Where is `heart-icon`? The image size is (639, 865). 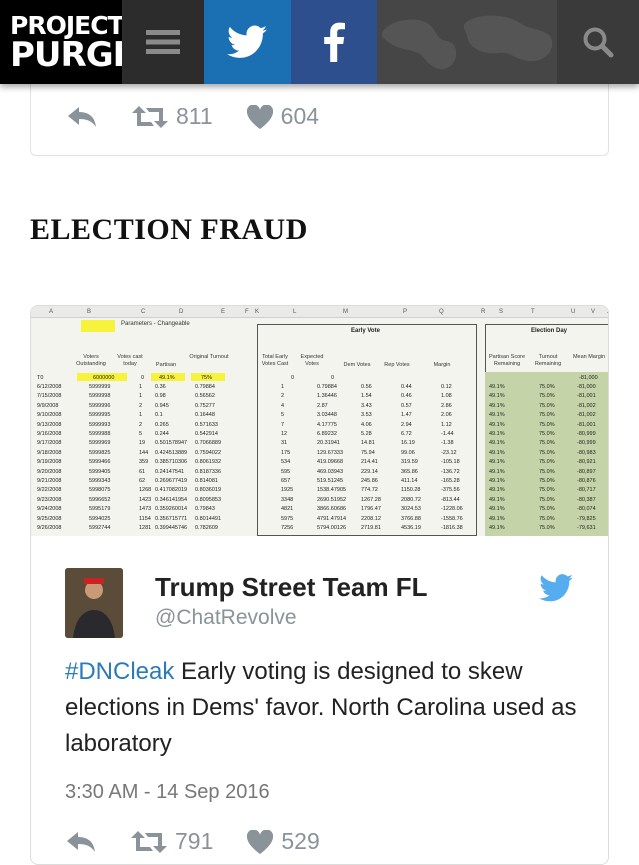 heart-icon is located at coordinates (259, 116).